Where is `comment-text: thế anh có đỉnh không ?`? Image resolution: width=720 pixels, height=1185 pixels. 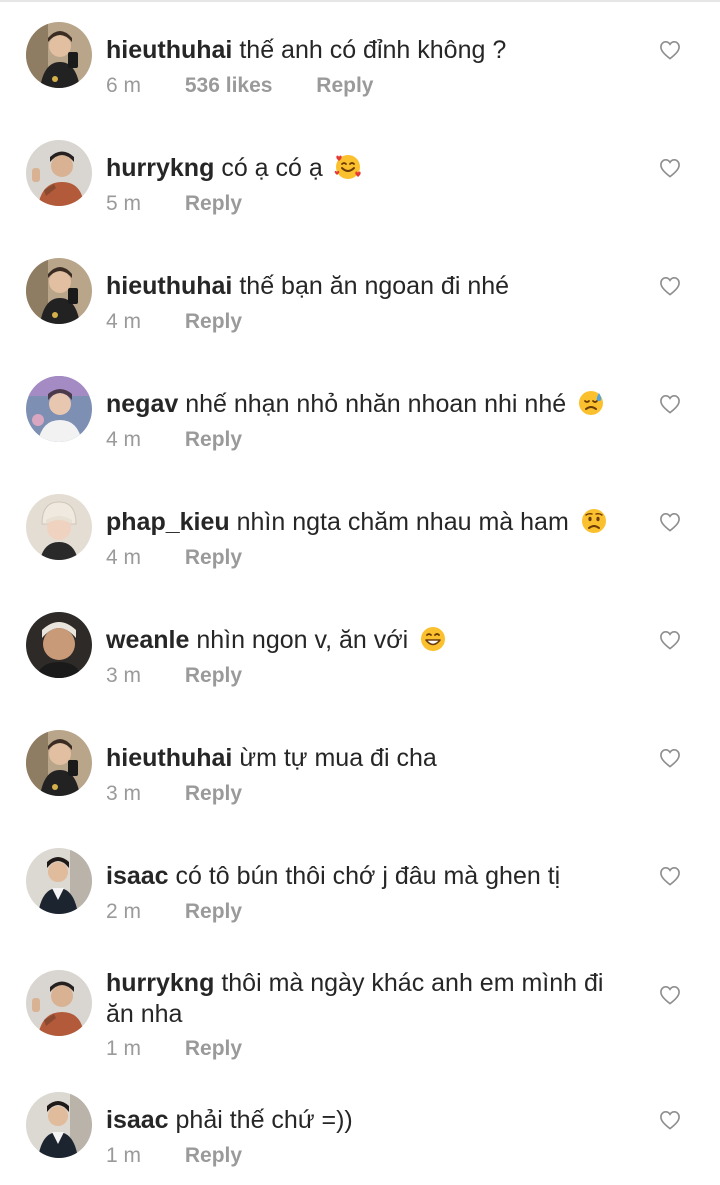 comment-text: thế anh có đỉnh không ? is located at coordinates (373, 50).